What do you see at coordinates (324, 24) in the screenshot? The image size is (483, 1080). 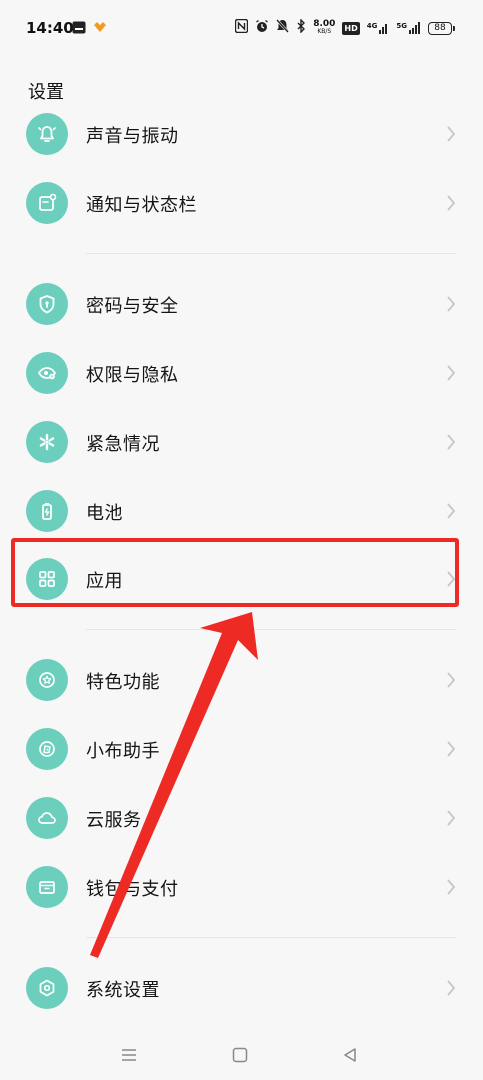 I see `network-speed-value: 8.00` at bounding box center [324, 24].